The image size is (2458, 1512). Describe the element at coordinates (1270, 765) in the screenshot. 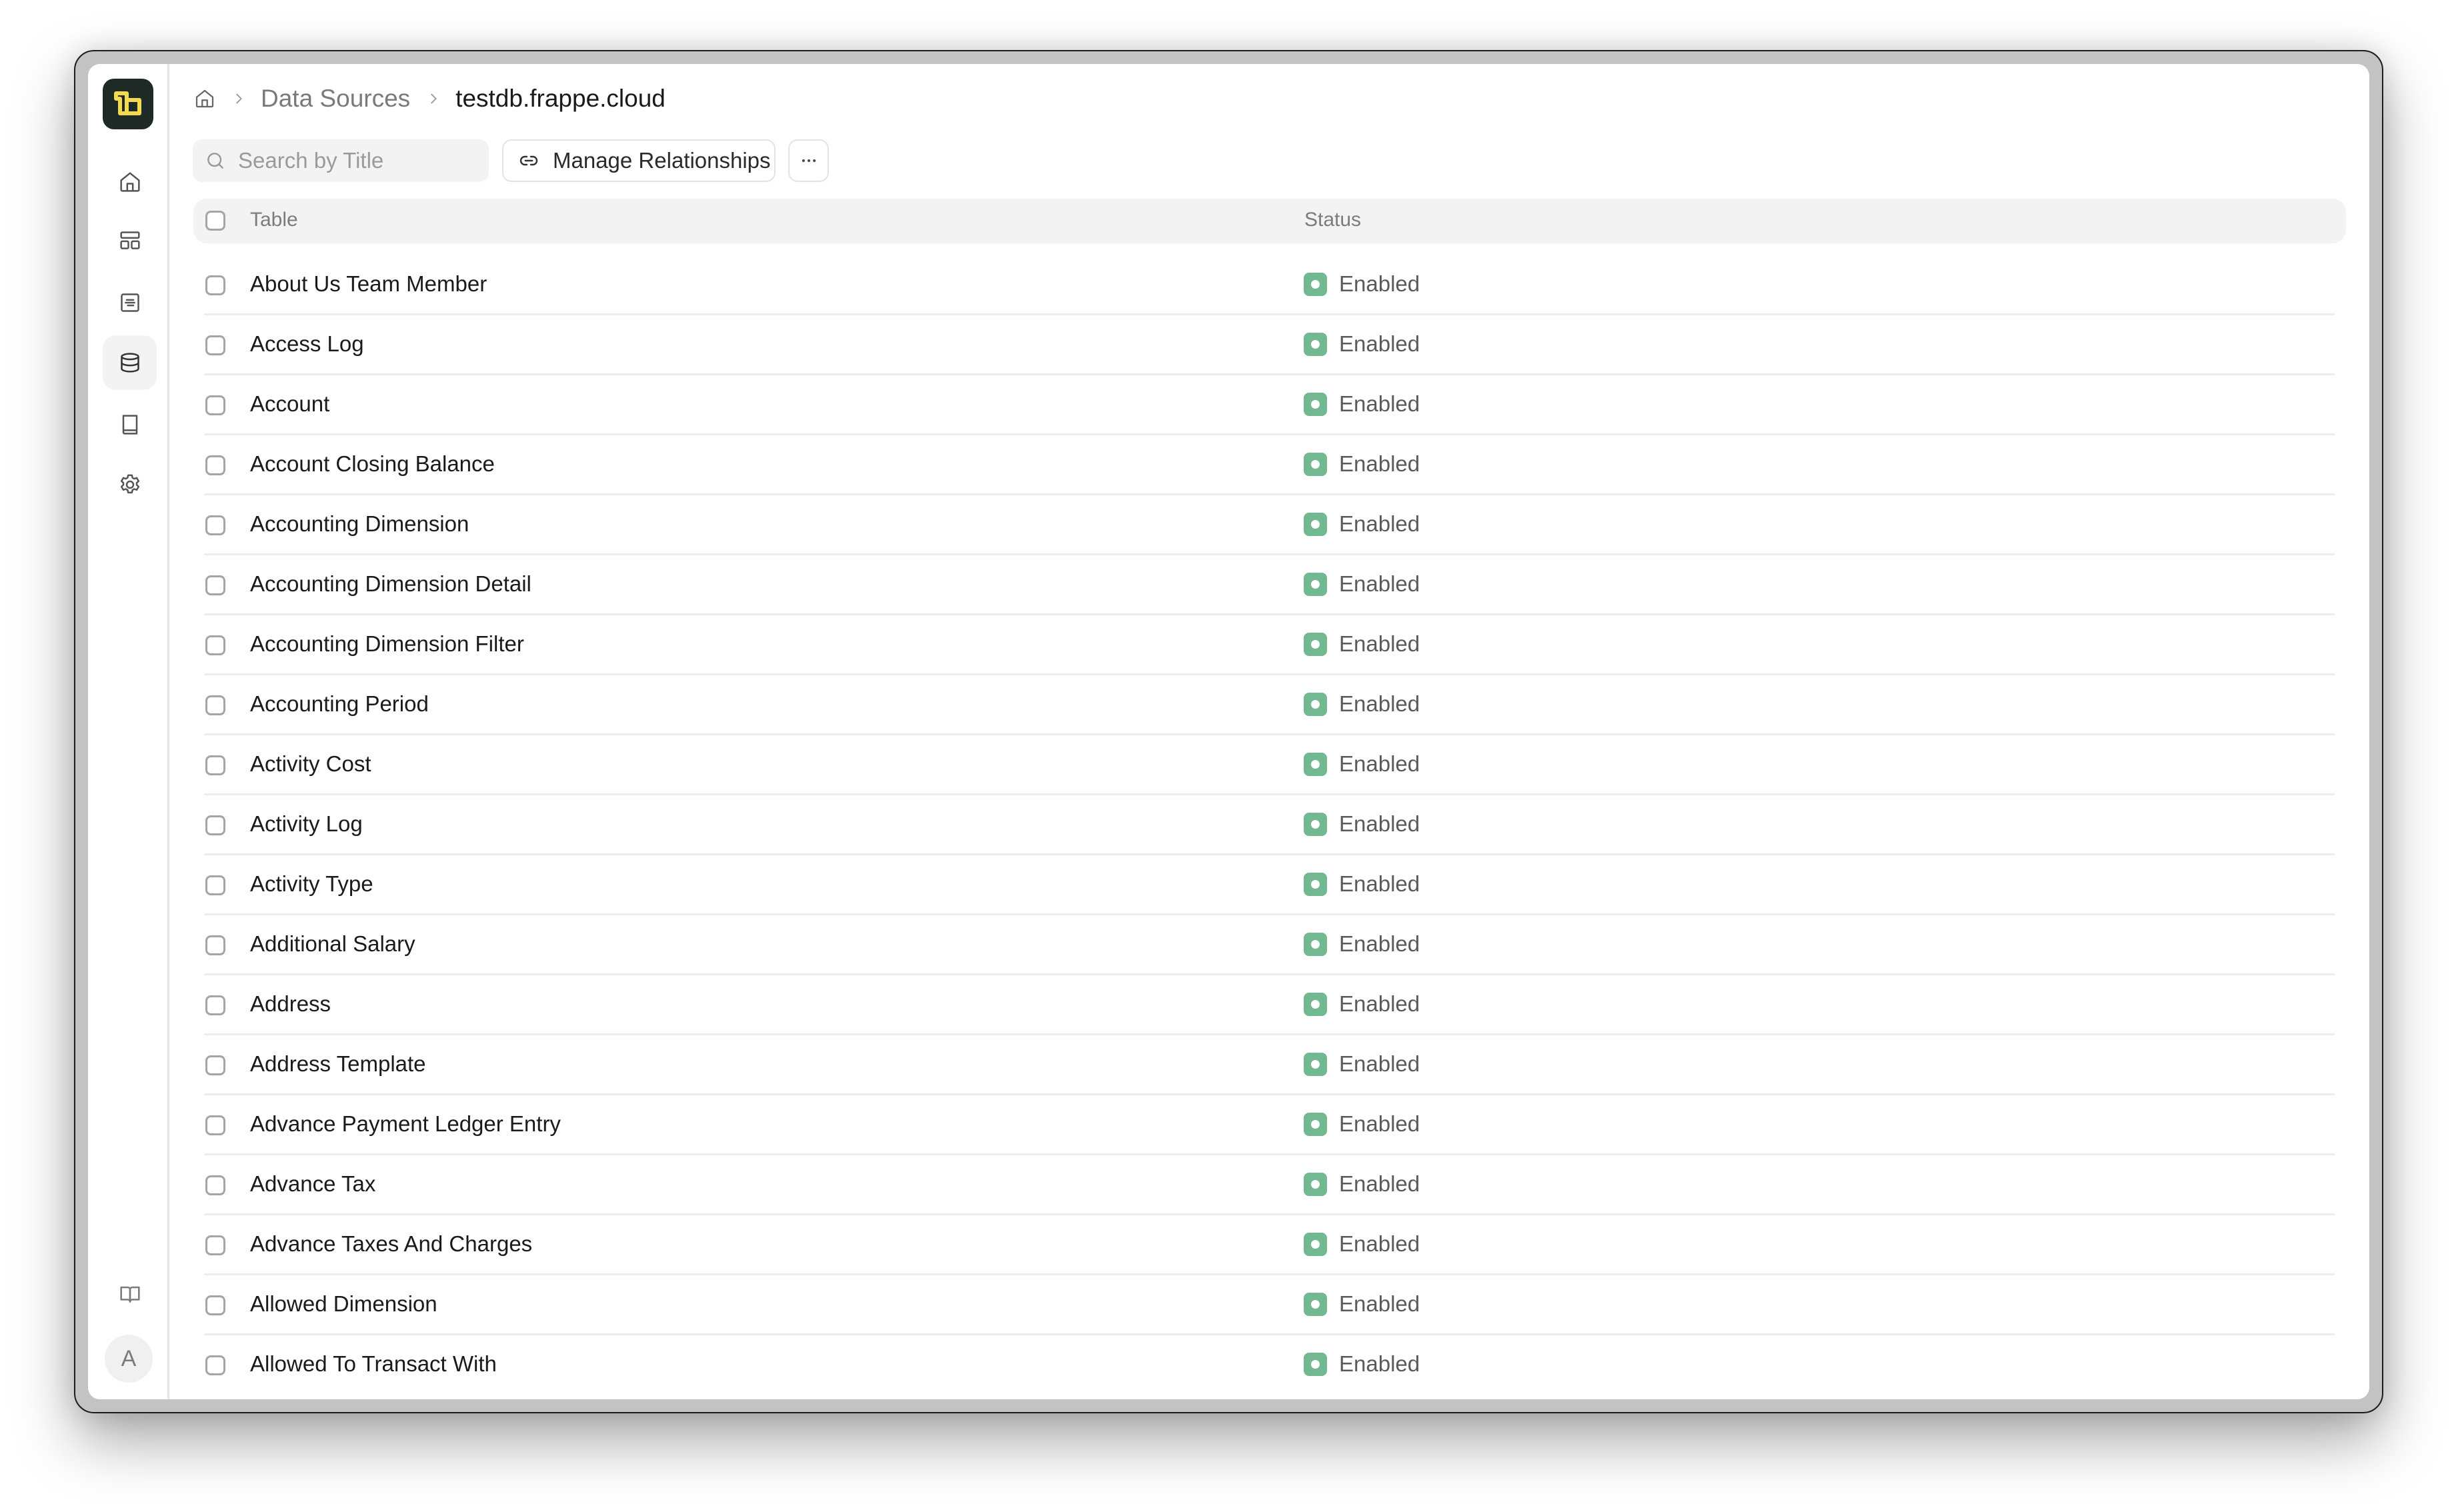

I see `table-row: Activity Cost Enabled` at that location.